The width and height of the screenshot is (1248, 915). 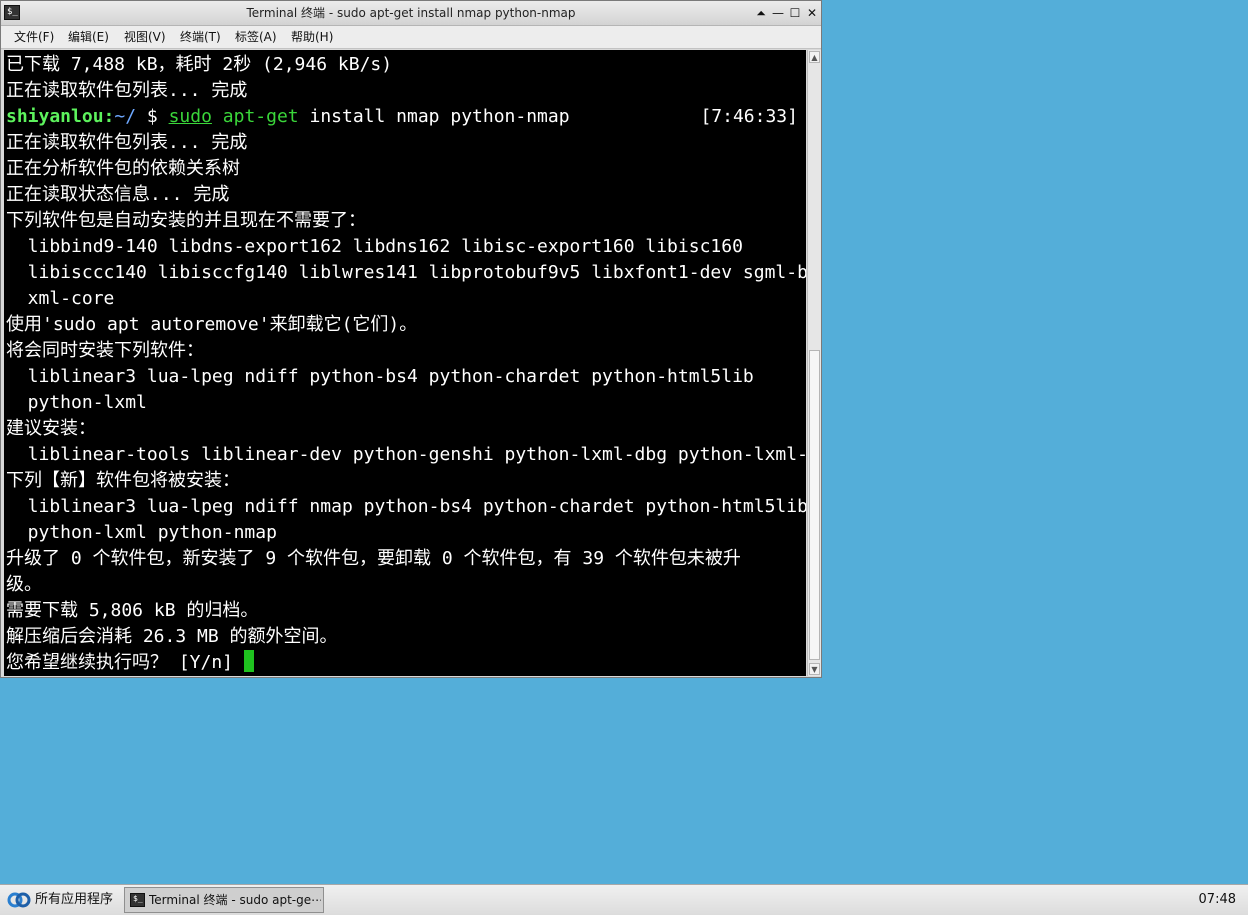 I want to click on scroll-up-arrow-icon: ▲, so click(x=814, y=57).